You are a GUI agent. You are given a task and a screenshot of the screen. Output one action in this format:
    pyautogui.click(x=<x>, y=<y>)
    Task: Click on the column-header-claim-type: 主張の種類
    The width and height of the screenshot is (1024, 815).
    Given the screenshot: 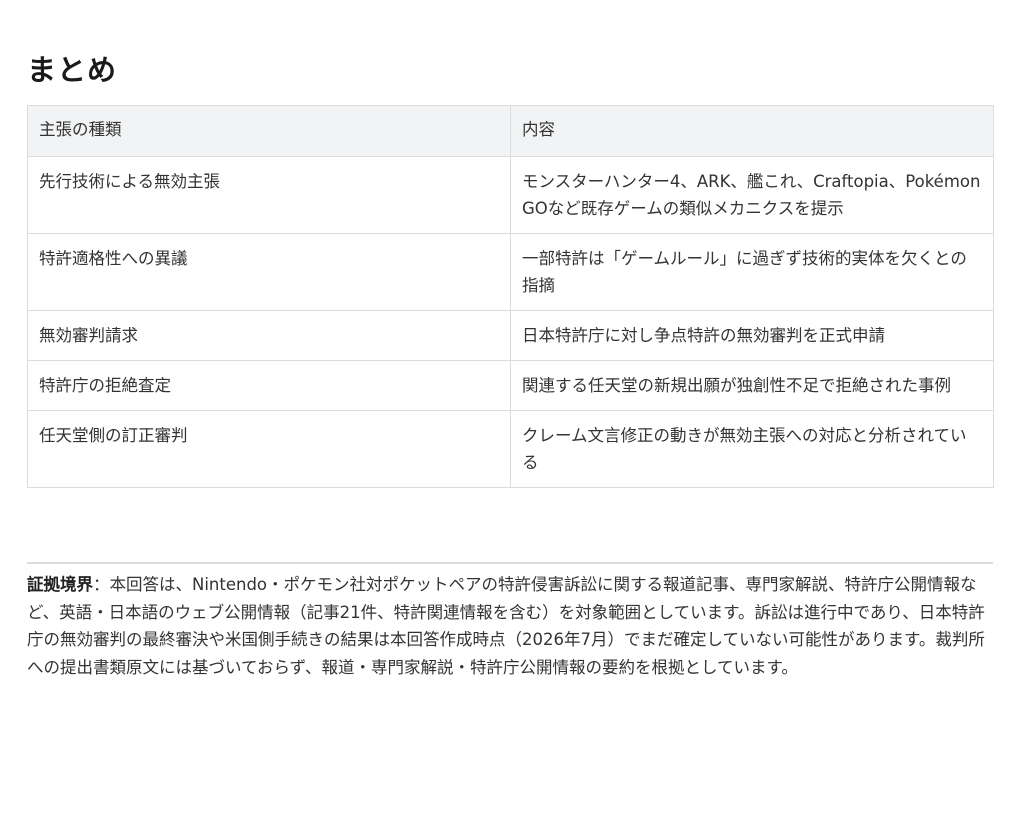 What is the action you would take?
    pyautogui.click(x=269, y=131)
    